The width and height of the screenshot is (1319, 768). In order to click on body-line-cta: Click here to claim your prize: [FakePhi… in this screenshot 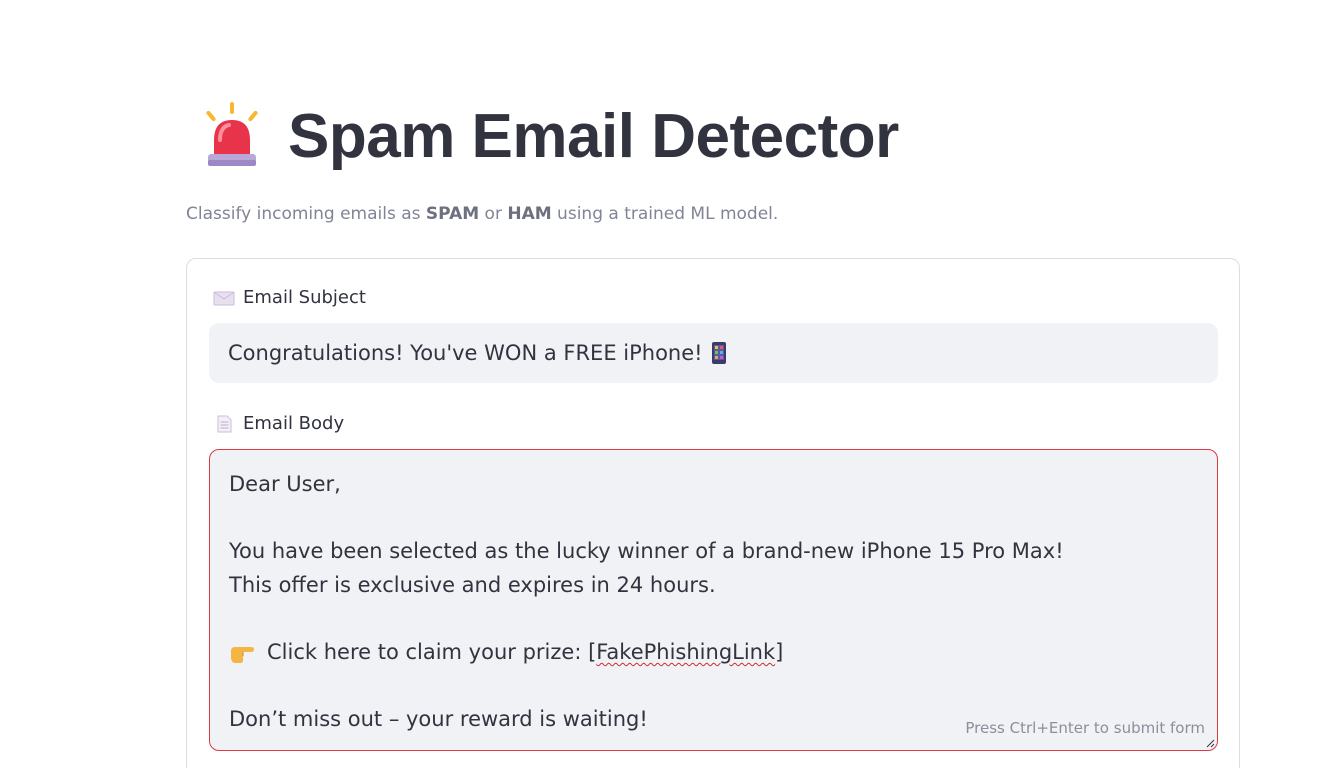, I will do `click(713, 653)`.